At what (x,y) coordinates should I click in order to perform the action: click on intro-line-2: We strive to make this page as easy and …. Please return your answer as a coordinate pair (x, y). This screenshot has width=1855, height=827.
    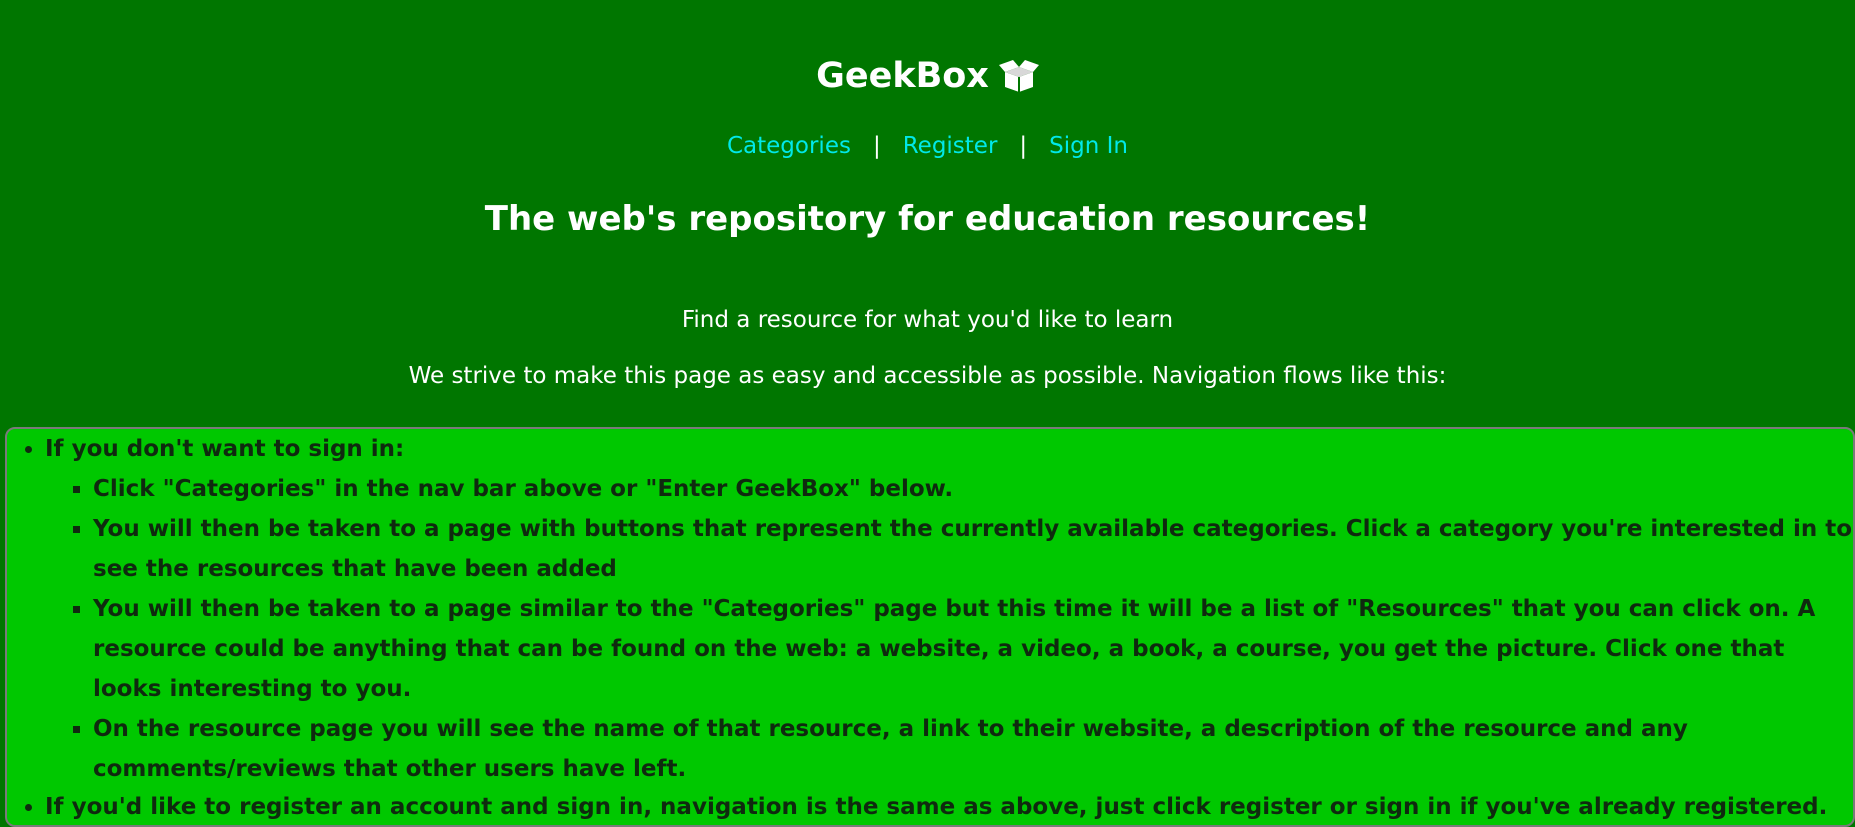
    Looking at the image, I should click on (927, 376).